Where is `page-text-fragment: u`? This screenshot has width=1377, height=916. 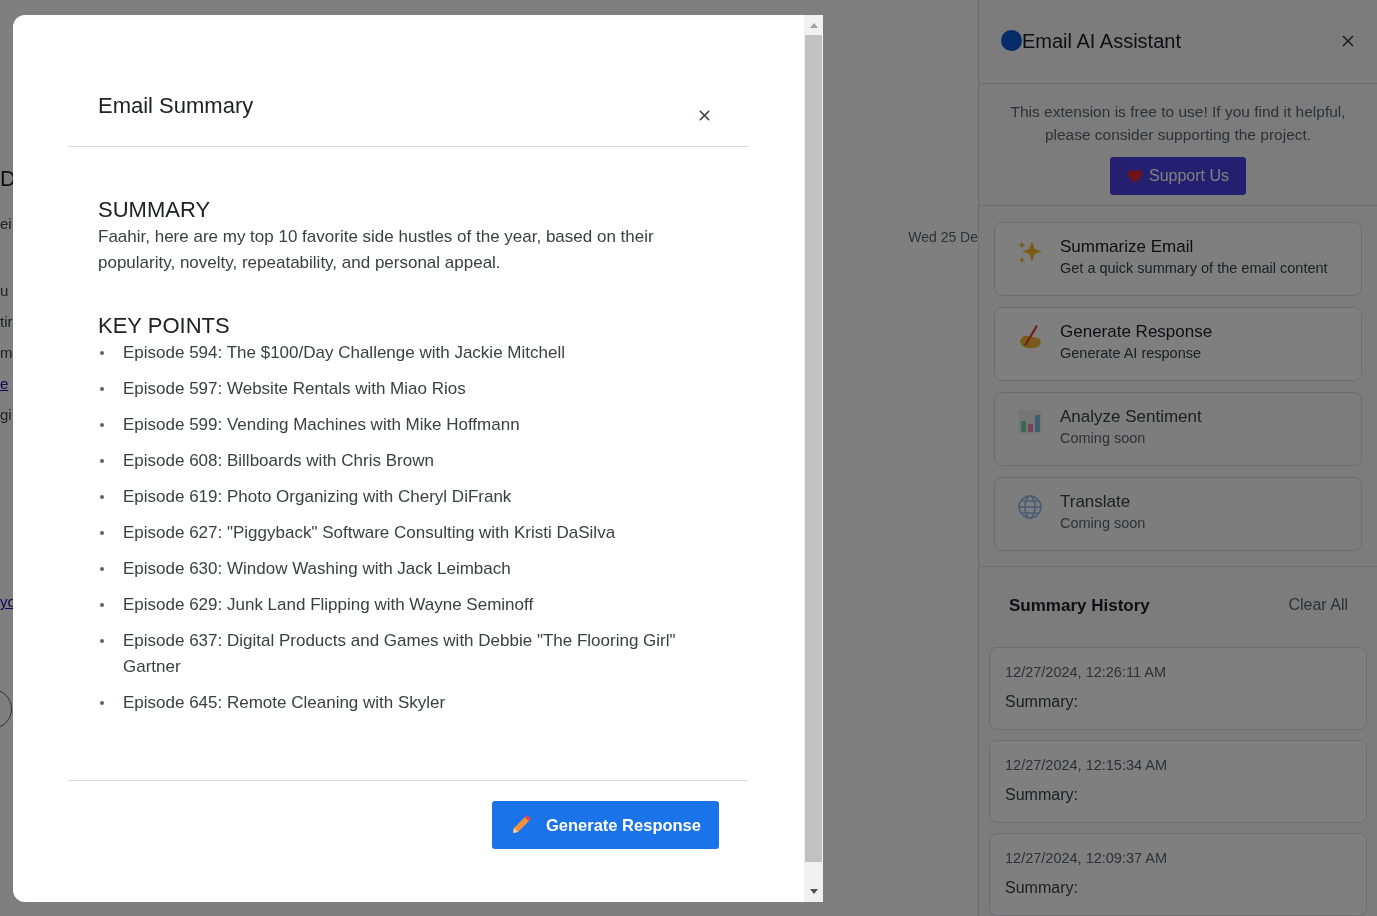 page-text-fragment: u is located at coordinates (4, 290).